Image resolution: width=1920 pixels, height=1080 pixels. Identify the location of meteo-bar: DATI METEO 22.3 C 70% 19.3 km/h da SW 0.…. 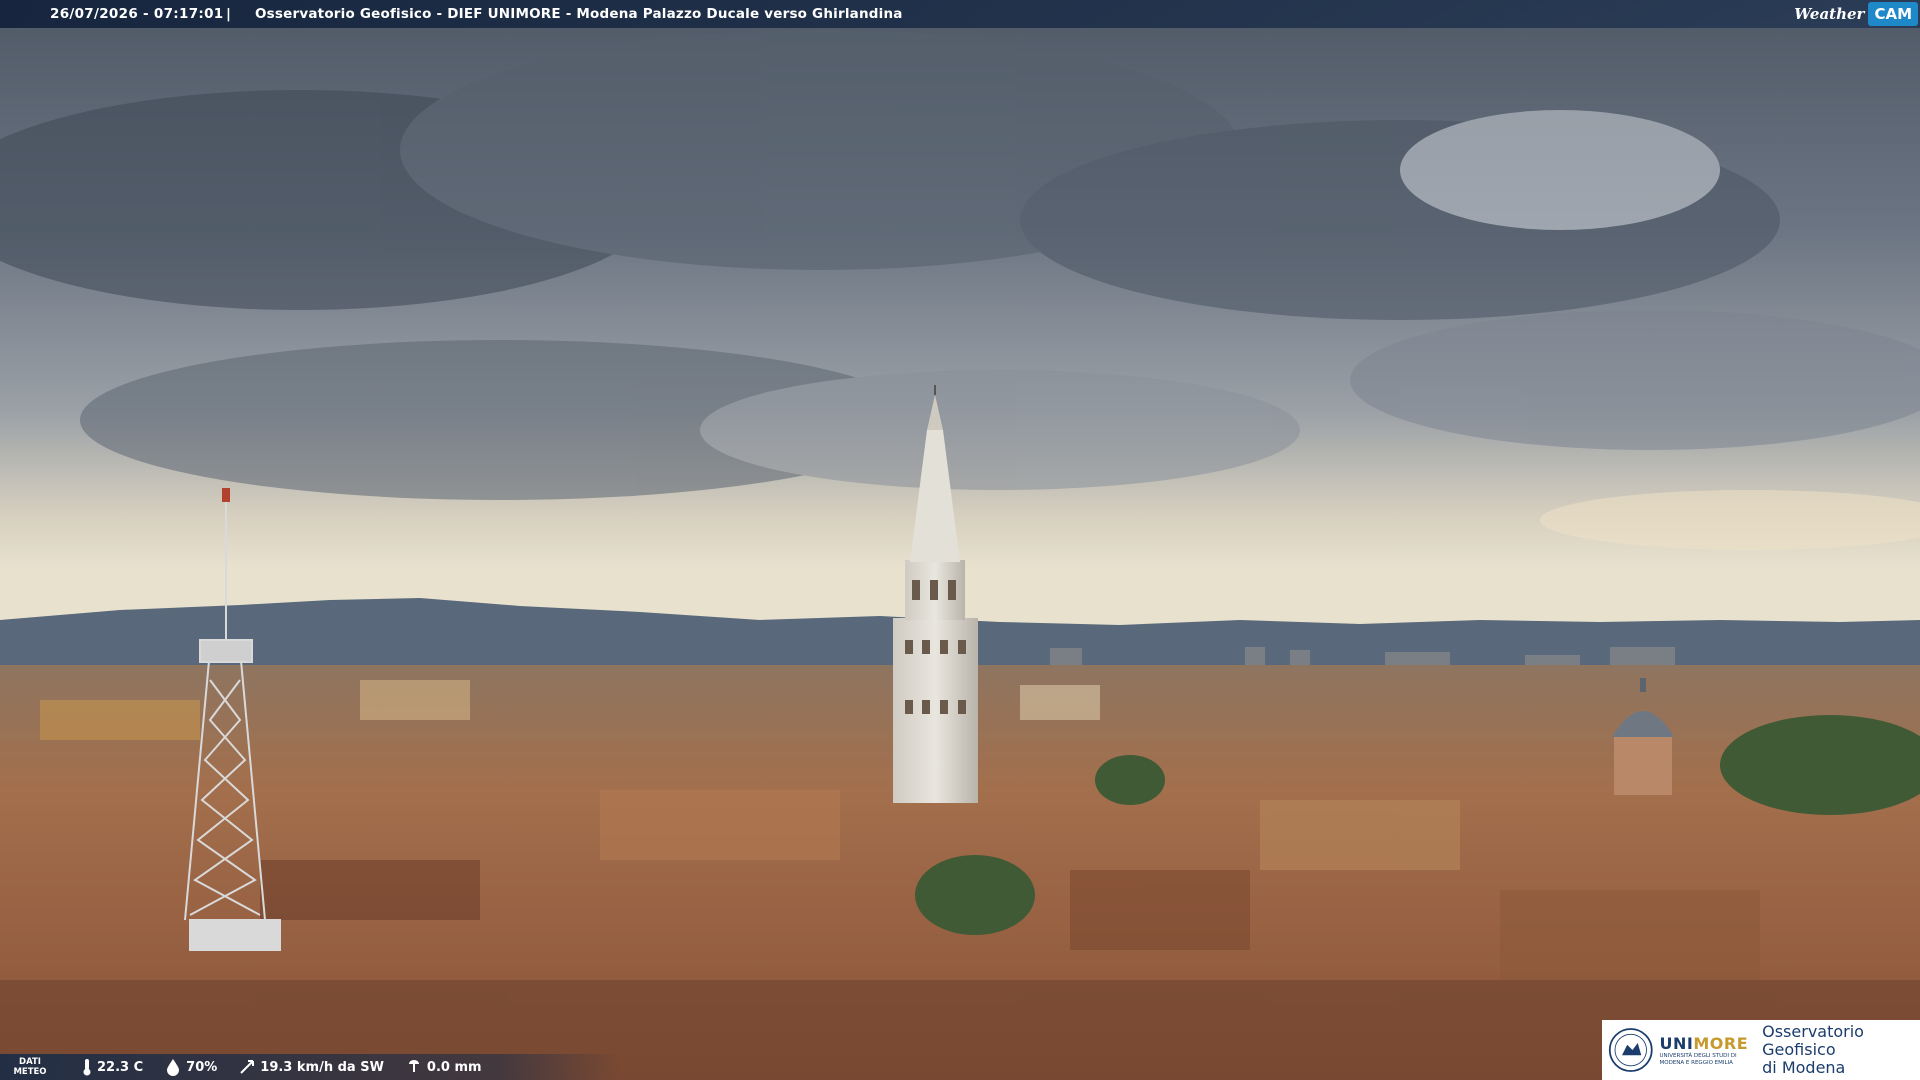
(310, 1067).